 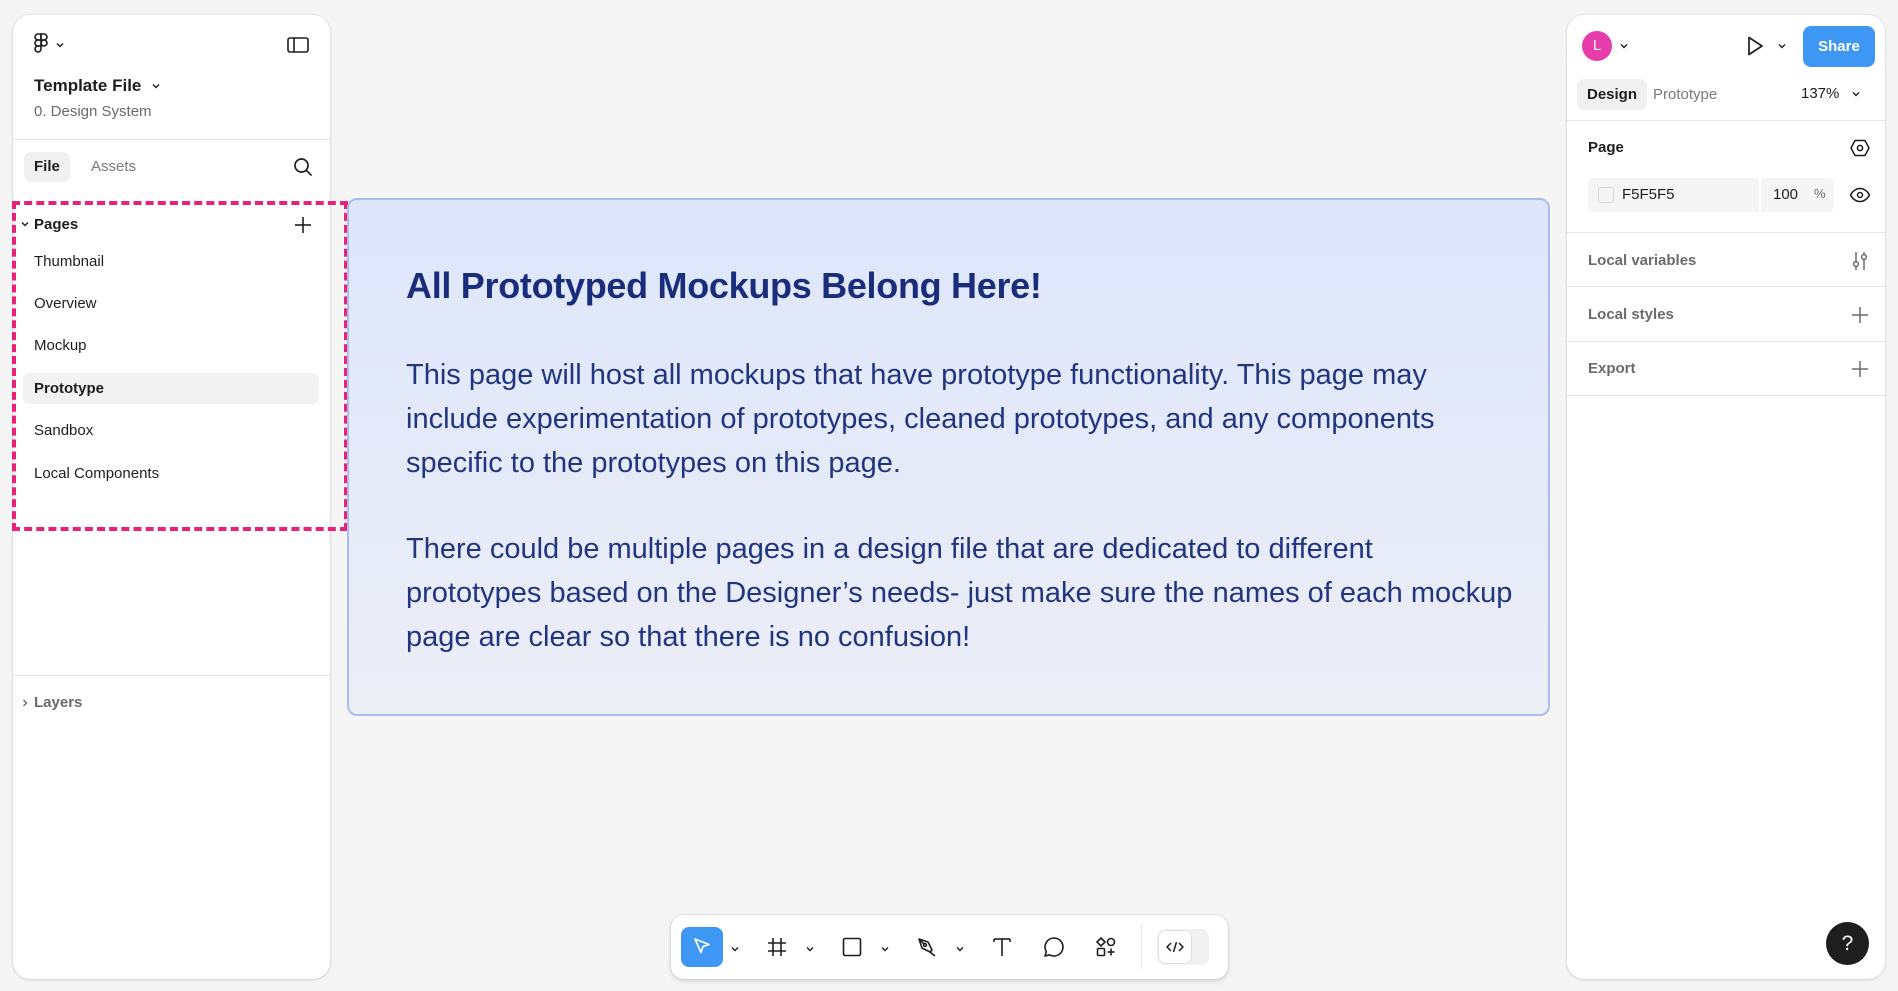 I want to click on file-header: Template File 0. Design System, so click(x=171, y=77).